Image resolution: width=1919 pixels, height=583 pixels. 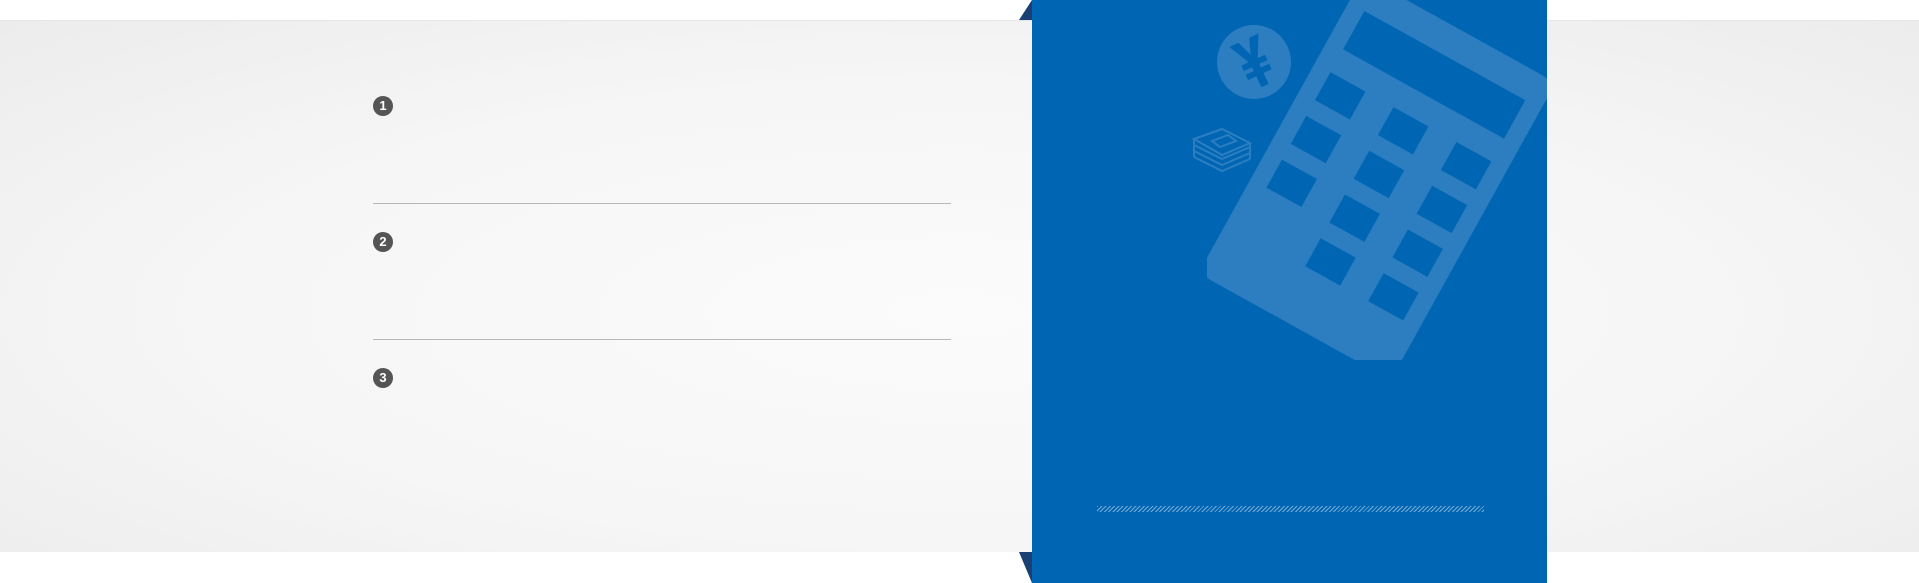 What do you see at coordinates (383, 106) in the screenshot?
I see `step-badge-1: 1` at bounding box center [383, 106].